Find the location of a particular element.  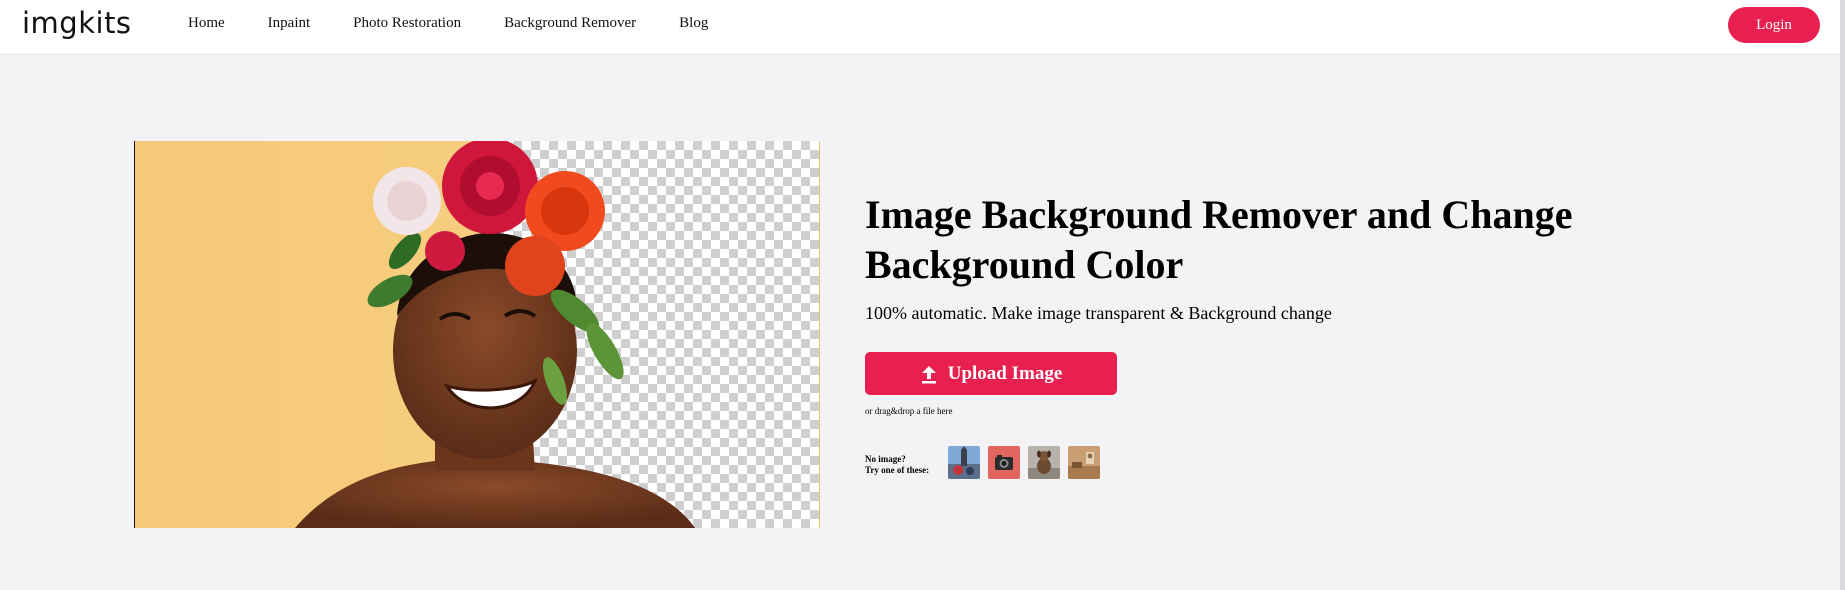

sample-label-line2: Try one of these: is located at coordinates (897, 470).